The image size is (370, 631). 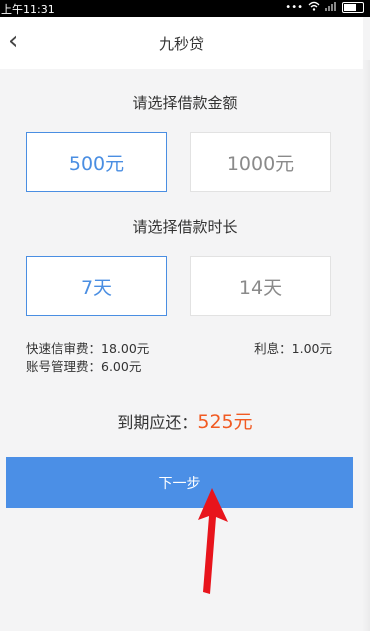 What do you see at coordinates (225, 422) in the screenshot?
I see `repay-amount: 525元` at bounding box center [225, 422].